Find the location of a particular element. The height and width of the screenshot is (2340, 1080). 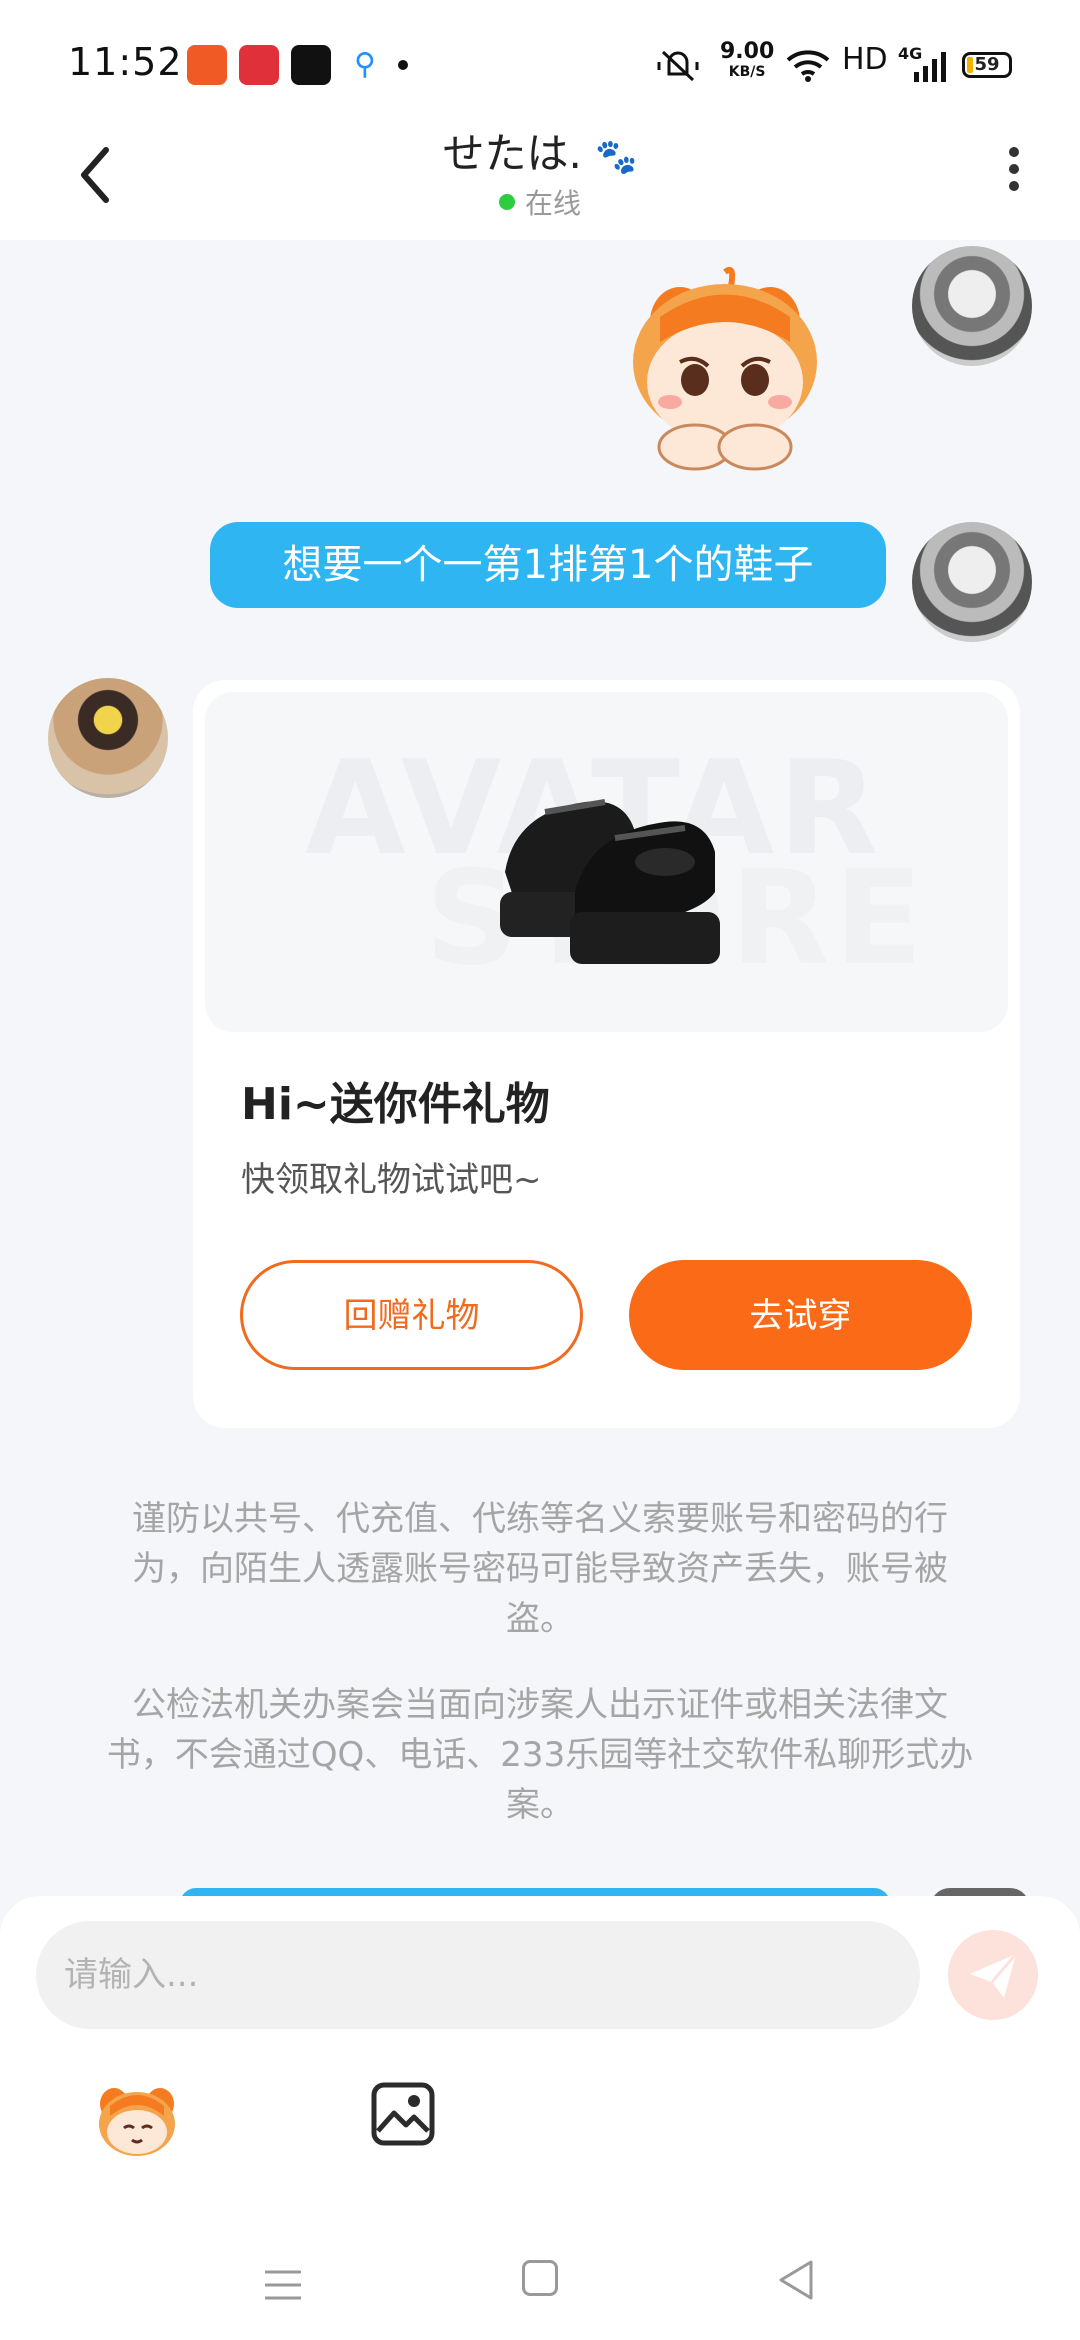

hd-label: HD is located at coordinates (865, 59).